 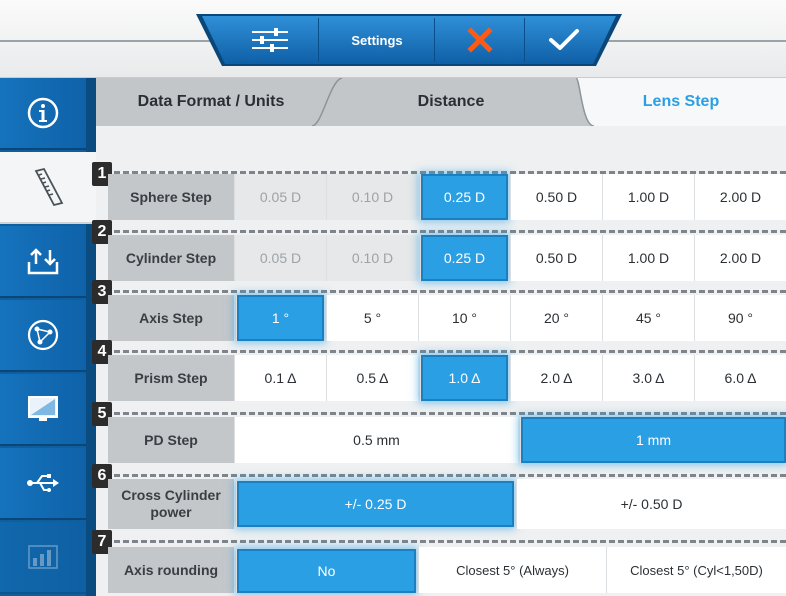 What do you see at coordinates (740, 318) in the screenshot?
I see `option-cell: 90 °` at bounding box center [740, 318].